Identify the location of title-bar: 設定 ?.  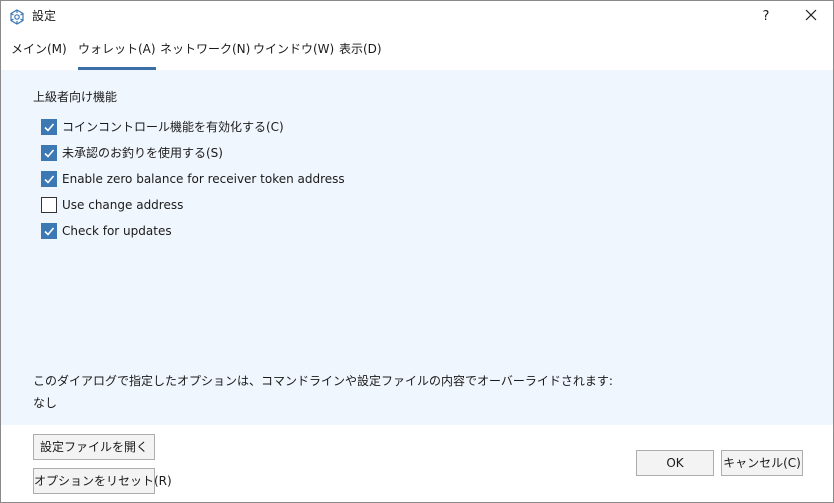
(417, 16).